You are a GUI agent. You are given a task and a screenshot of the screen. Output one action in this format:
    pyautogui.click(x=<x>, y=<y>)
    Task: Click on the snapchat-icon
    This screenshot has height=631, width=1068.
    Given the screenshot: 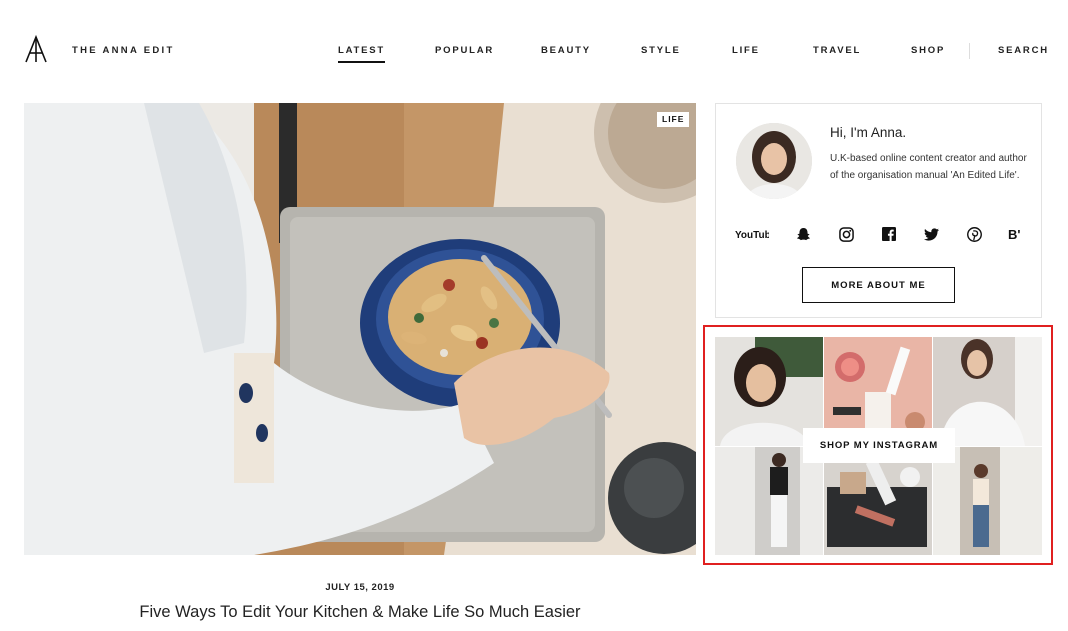 What is the action you would take?
    pyautogui.click(x=803, y=234)
    